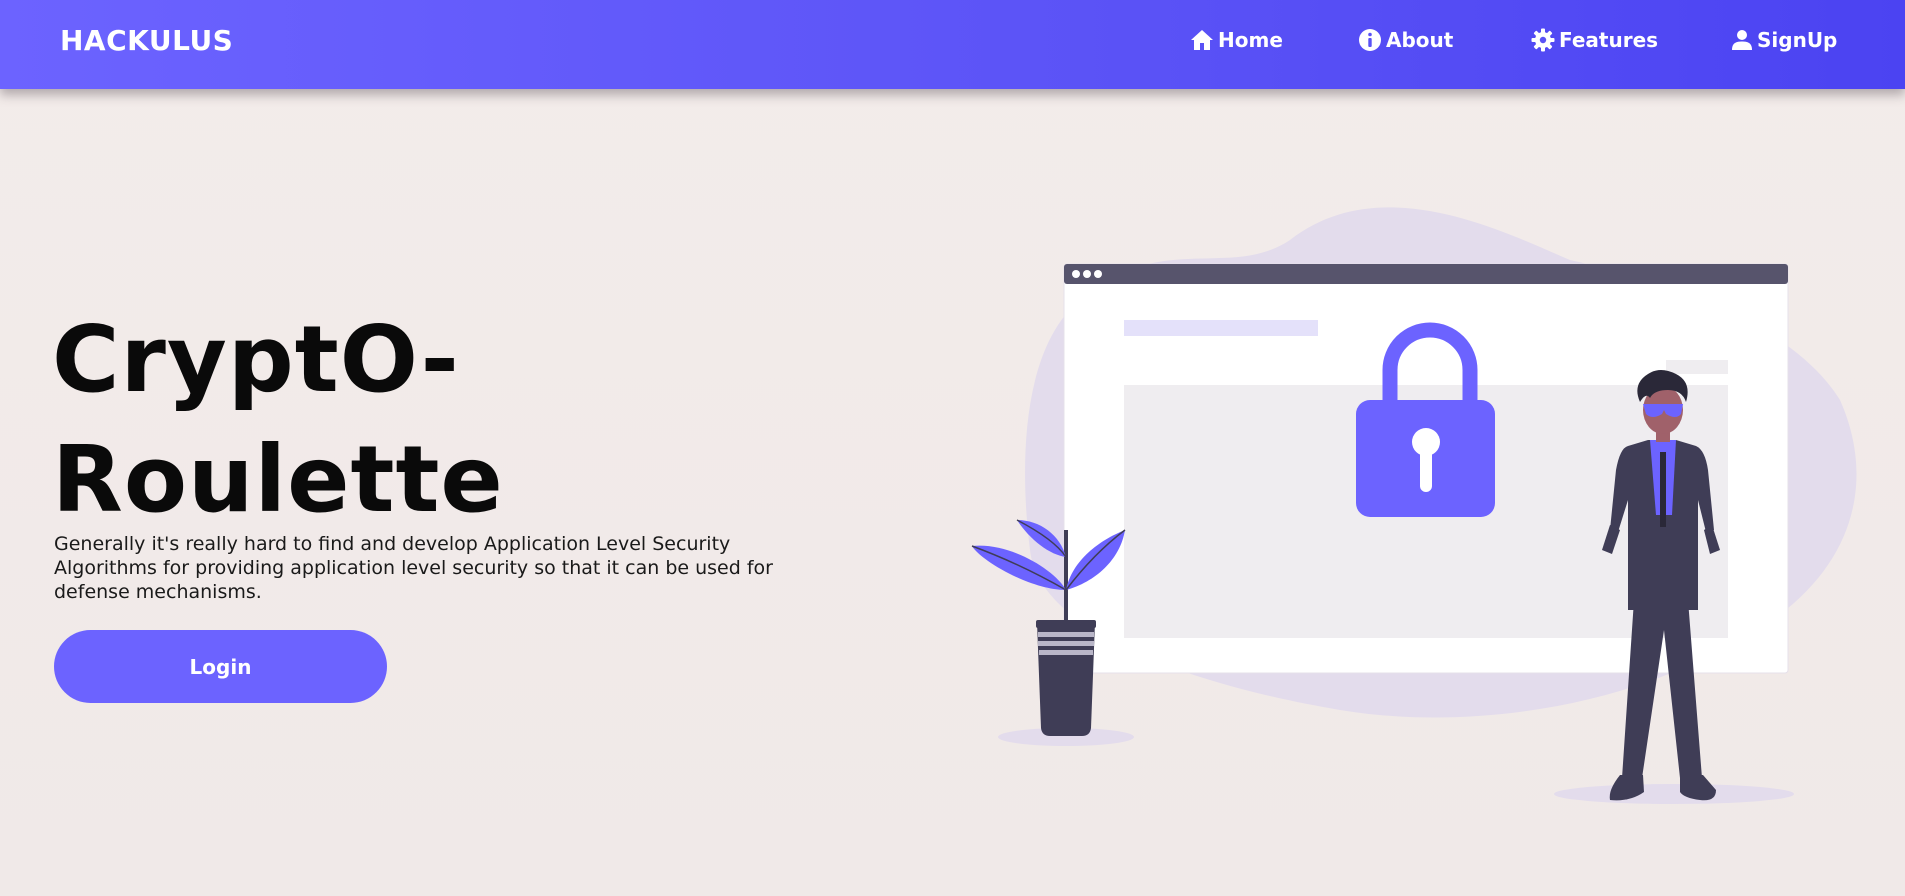 The height and width of the screenshot is (896, 1905). I want to click on nav-signup-label: SignUp, so click(1797, 40).